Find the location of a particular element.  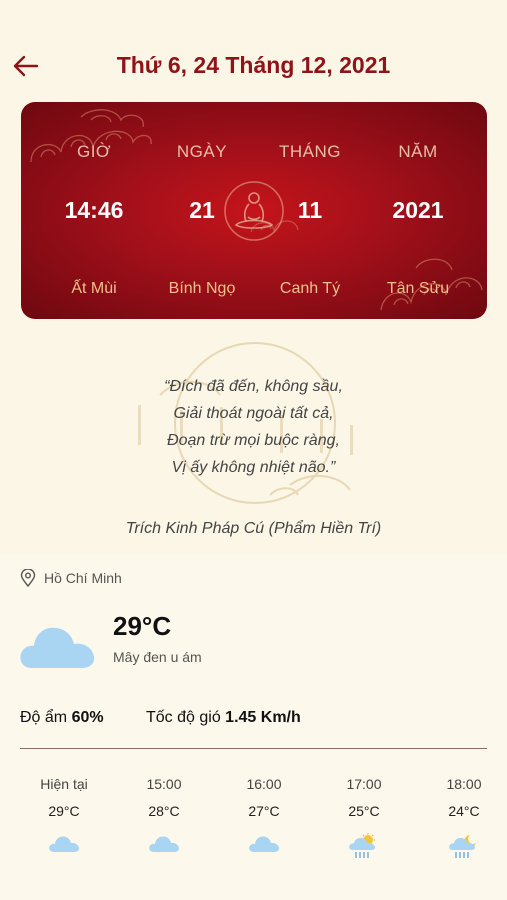

value-year: 2021 is located at coordinates (418, 210).